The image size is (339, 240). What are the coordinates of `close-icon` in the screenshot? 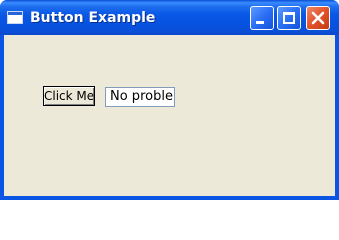 It's located at (318, 18).